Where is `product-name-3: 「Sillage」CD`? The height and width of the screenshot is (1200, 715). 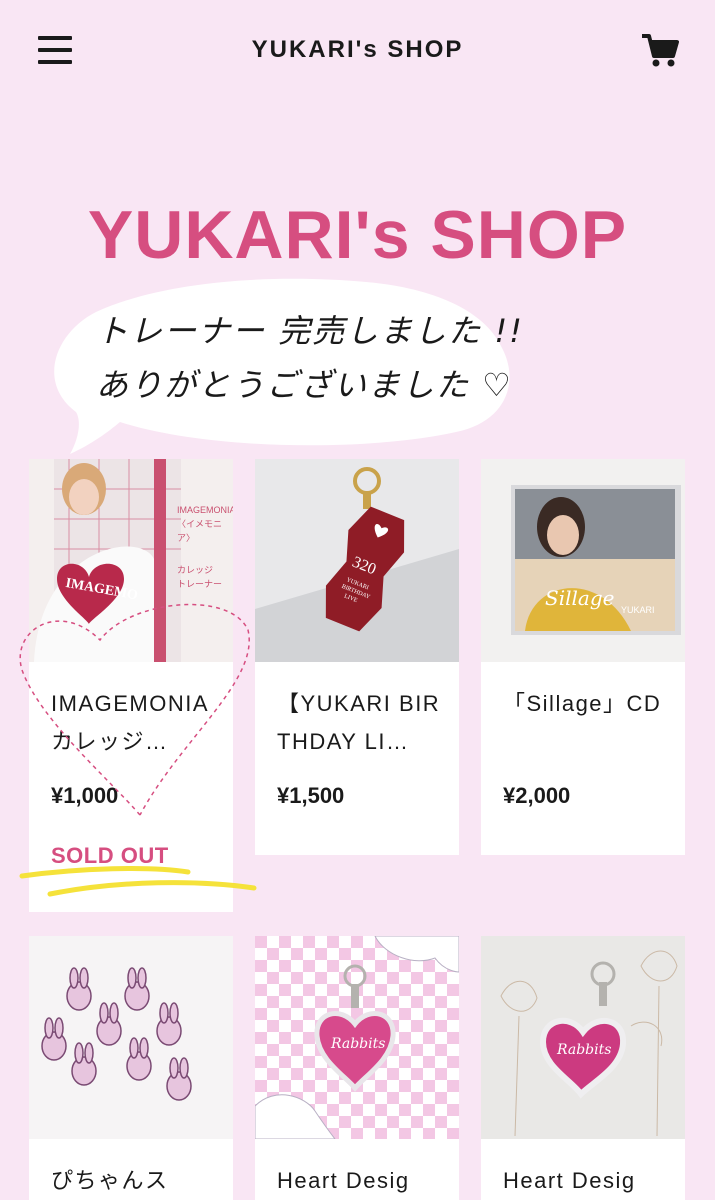 product-name-3: 「Sillage」CD is located at coordinates (585, 704).